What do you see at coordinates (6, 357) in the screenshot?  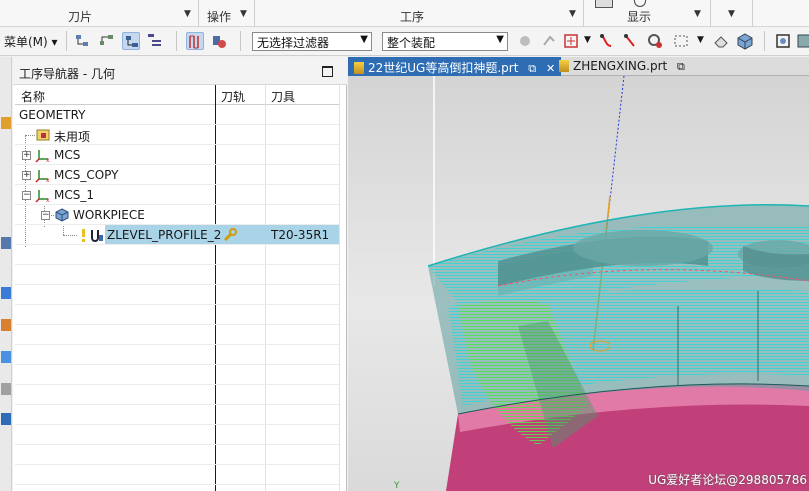 I see `part-icon` at bounding box center [6, 357].